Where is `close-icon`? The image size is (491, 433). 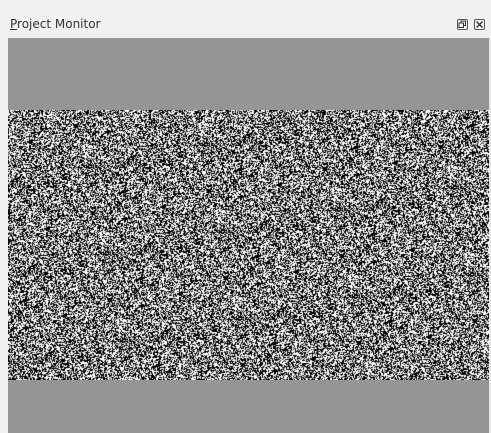
close-icon is located at coordinates (479, 24).